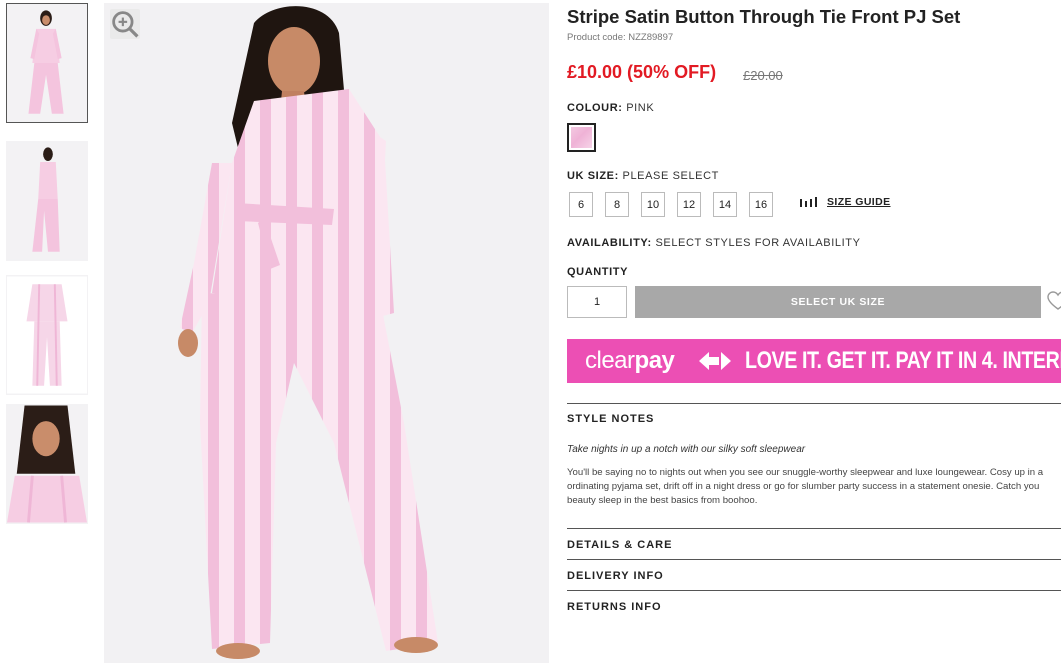 The image size is (1061, 663). Describe the element at coordinates (761, 204) in the screenshot. I see `size-option-16: 16` at that location.